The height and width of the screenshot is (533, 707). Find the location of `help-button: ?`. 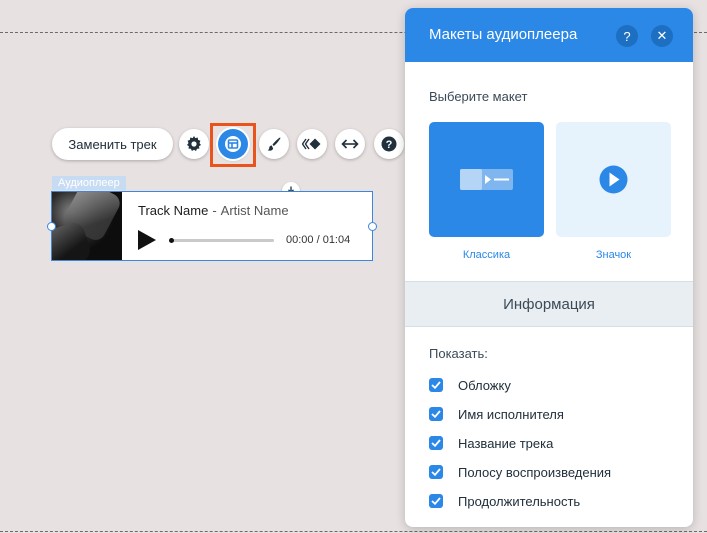

help-button: ? is located at coordinates (389, 144).